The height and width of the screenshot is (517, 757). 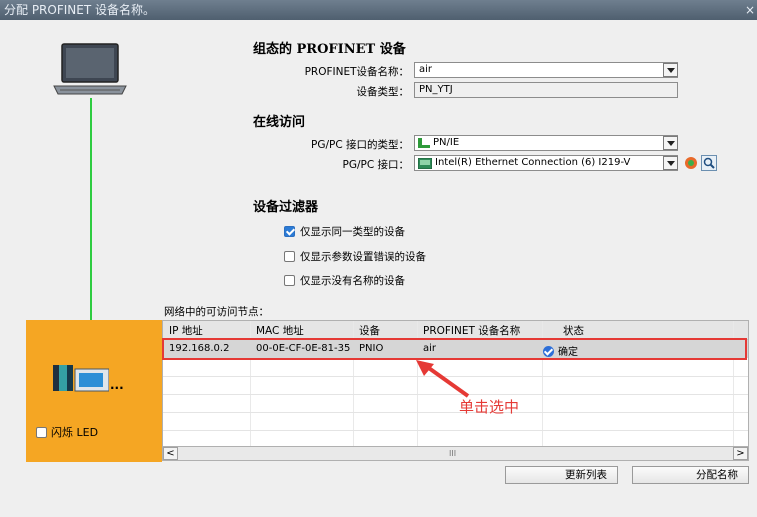 I want to click on device-name-field: air, so click(x=546, y=70).